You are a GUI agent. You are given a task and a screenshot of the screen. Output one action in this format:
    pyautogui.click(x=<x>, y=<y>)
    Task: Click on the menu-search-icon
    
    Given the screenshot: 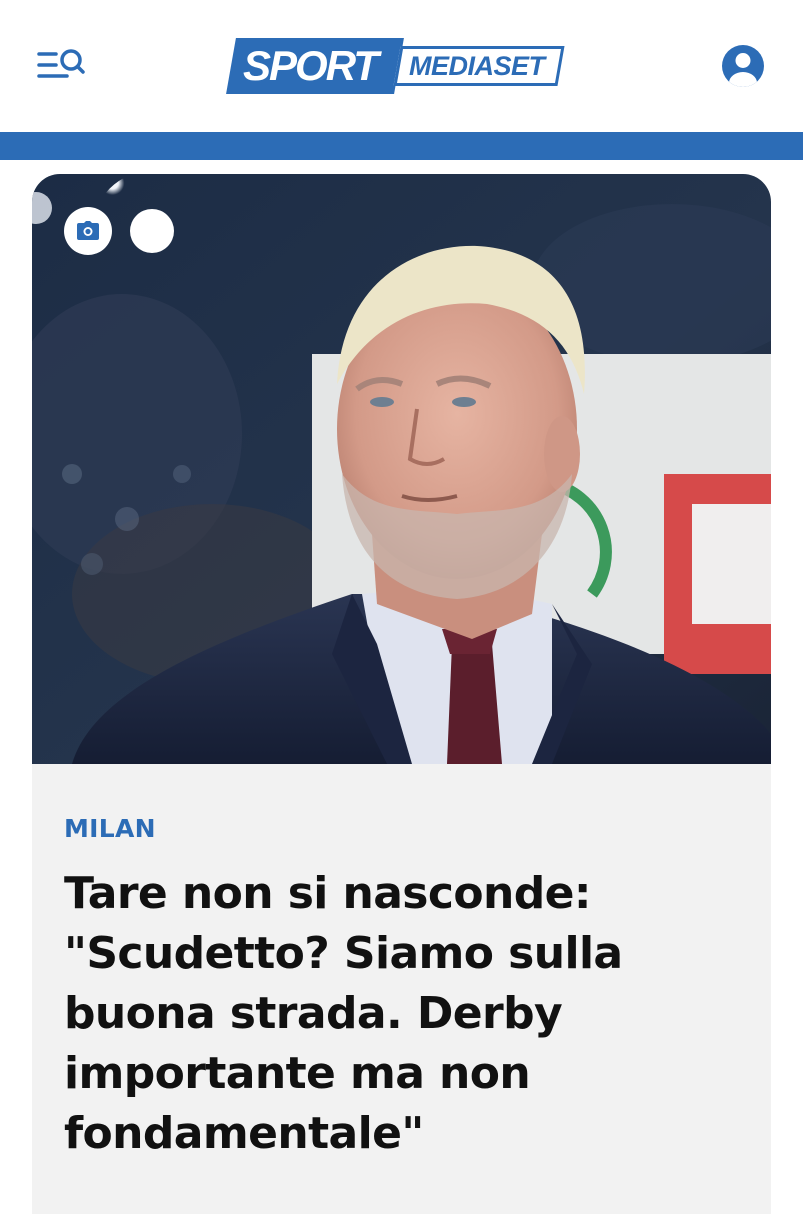 What is the action you would take?
    pyautogui.click(x=61, y=63)
    